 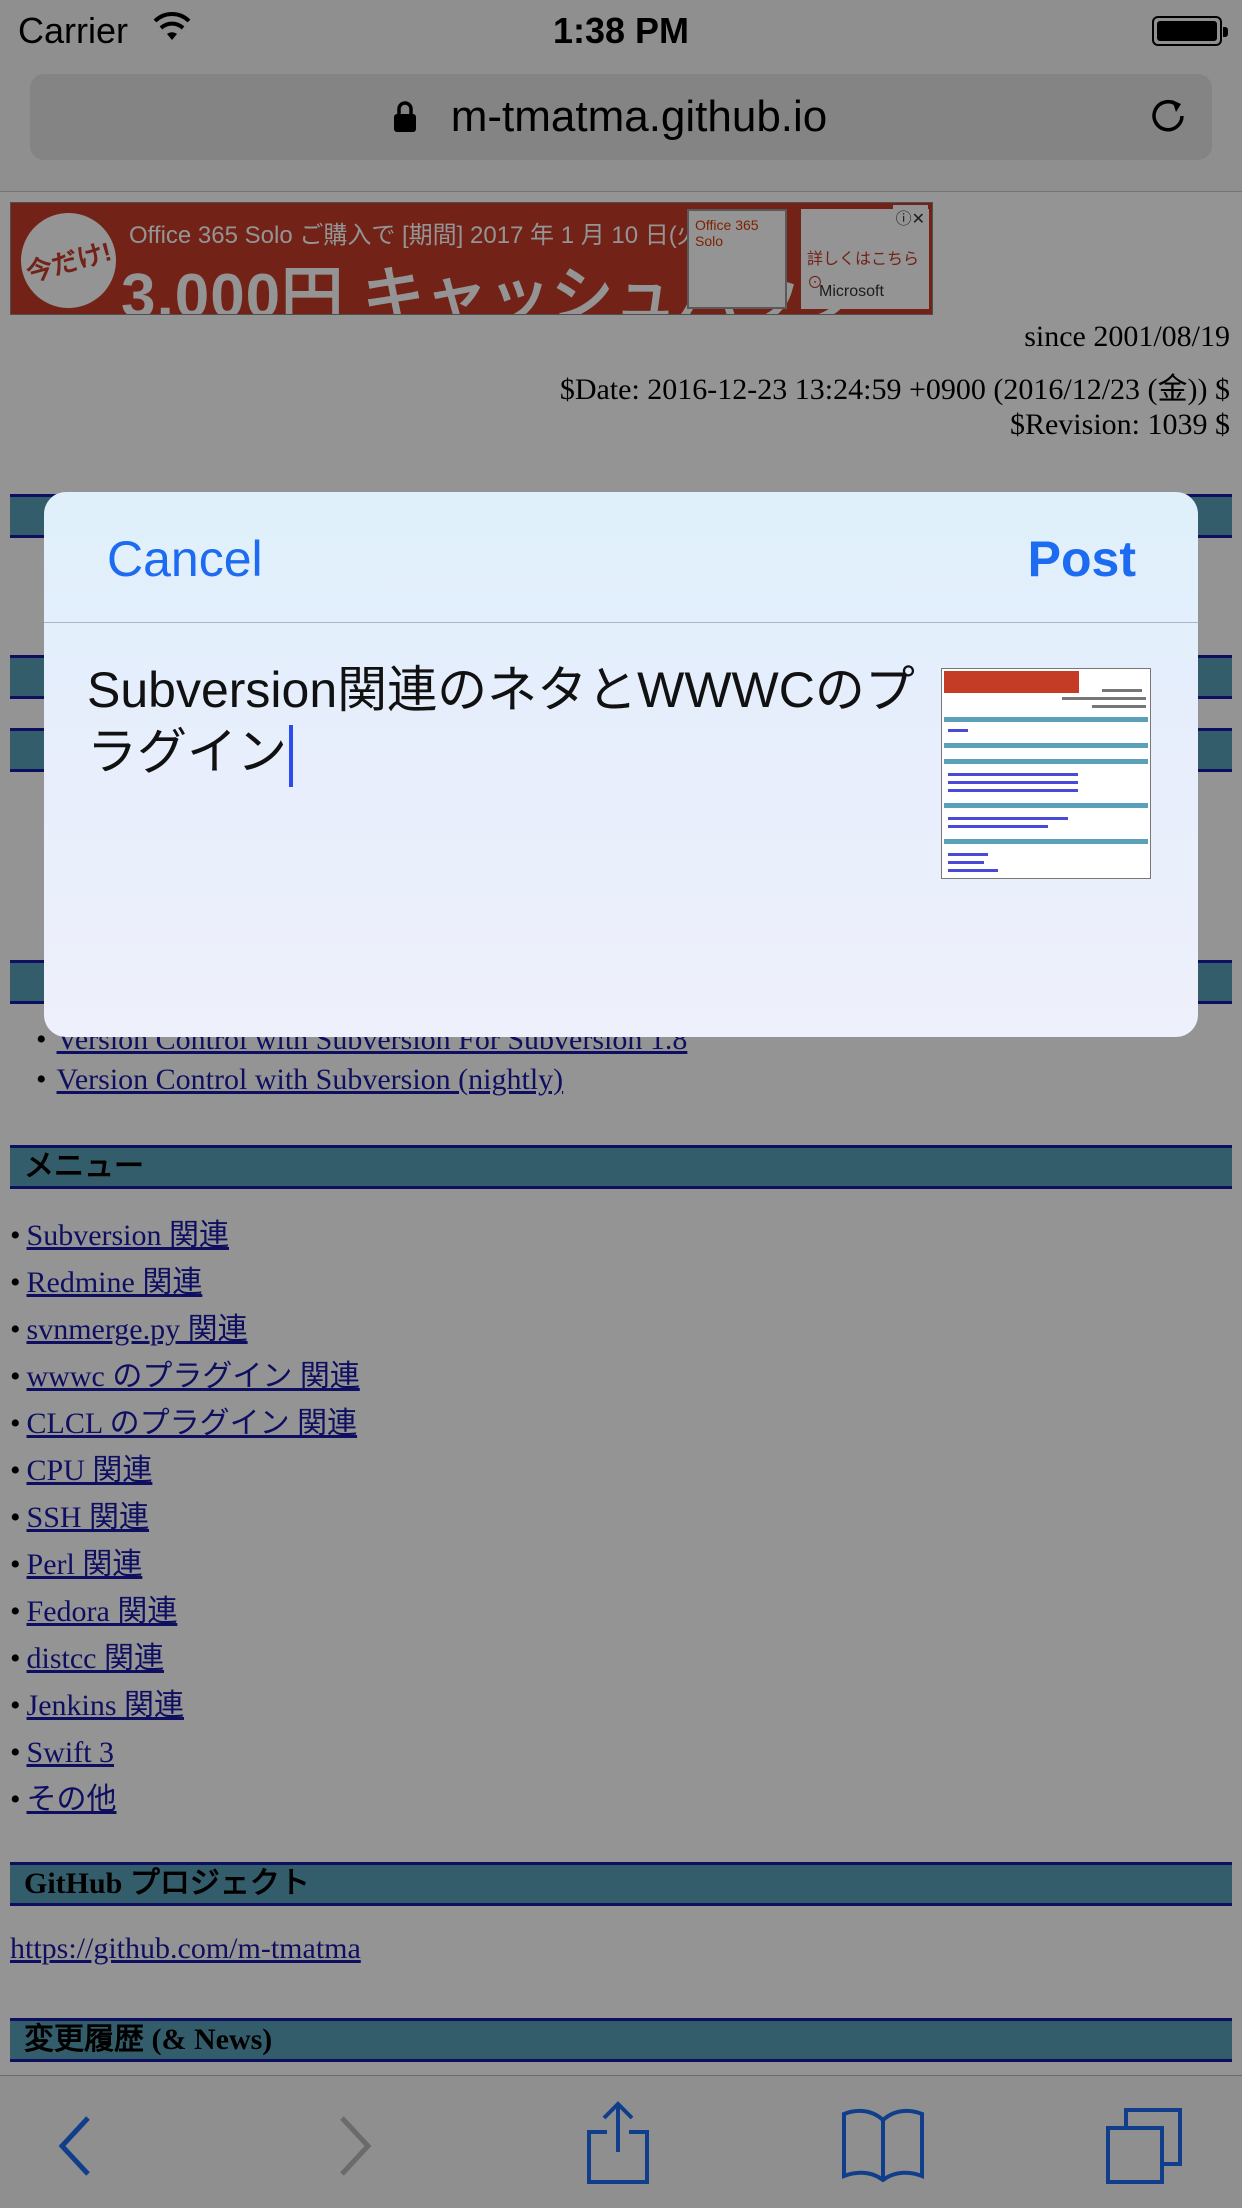 I want to click on sheet-header: Cancel Post, so click(x=621, y=557).